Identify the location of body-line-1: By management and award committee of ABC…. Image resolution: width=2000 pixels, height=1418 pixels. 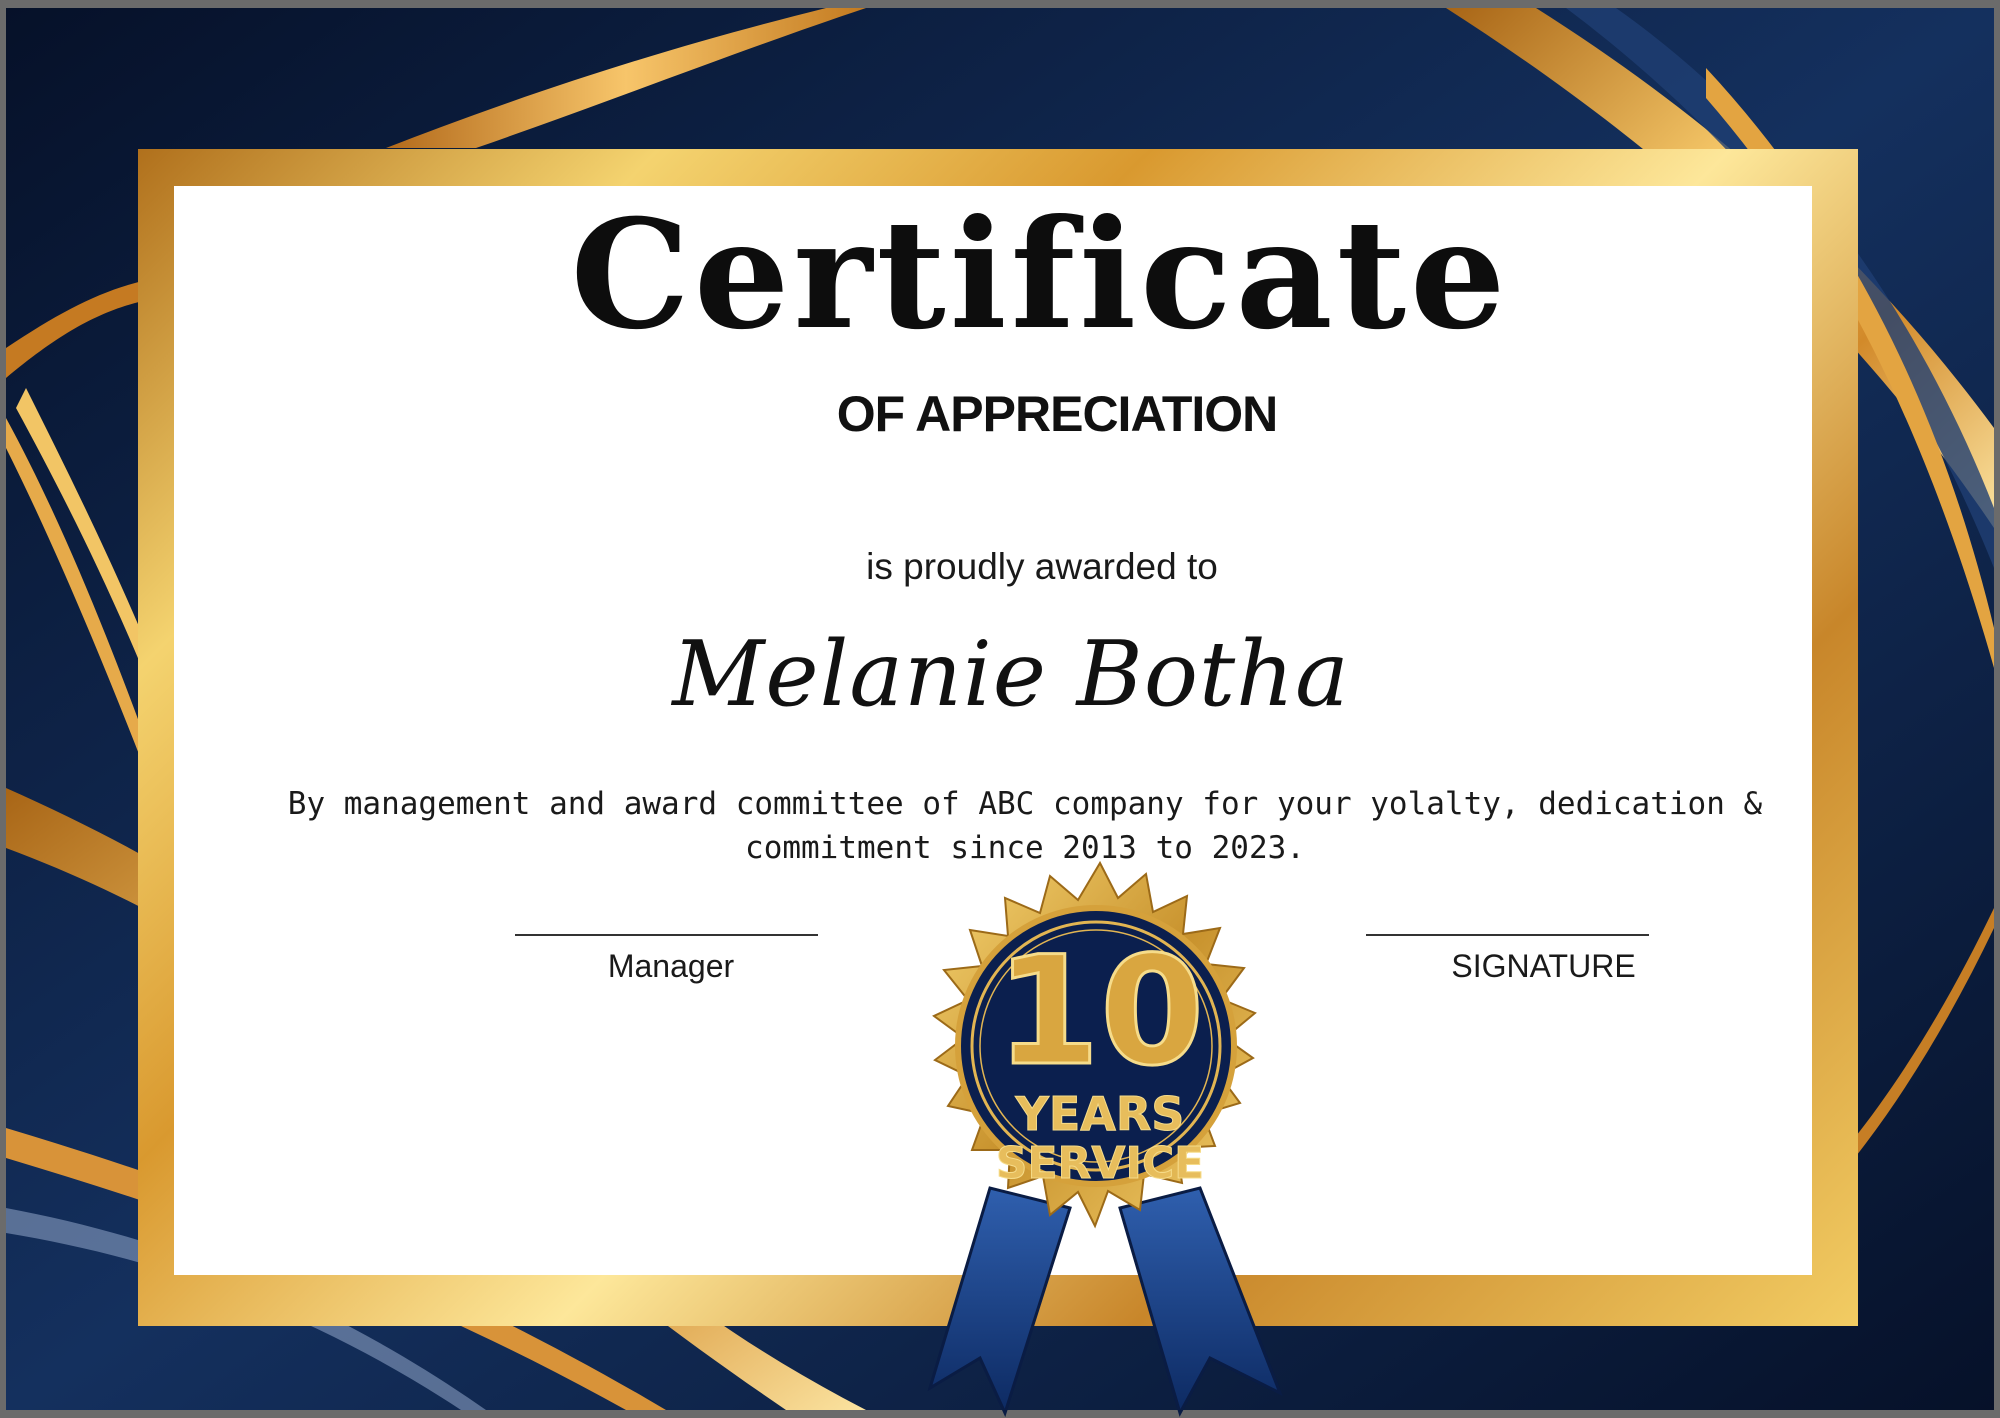
(1025, 804).